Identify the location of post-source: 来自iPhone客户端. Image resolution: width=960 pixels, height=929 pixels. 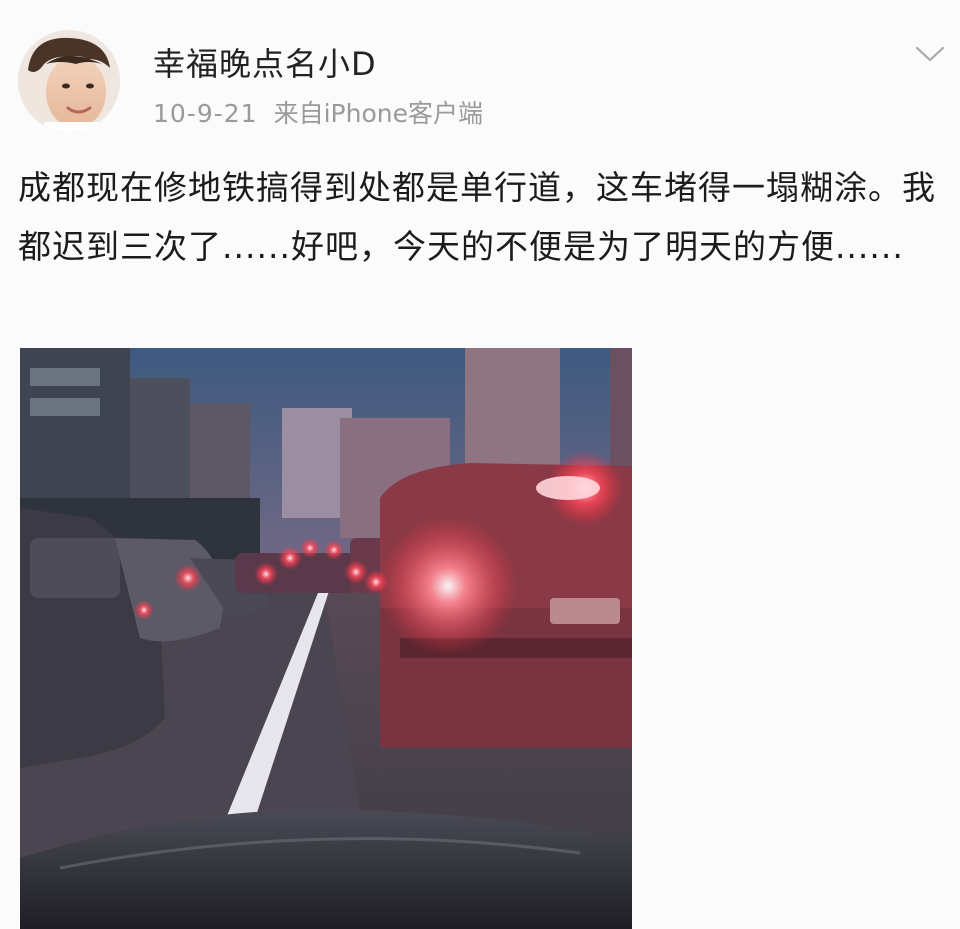
(378, 113).